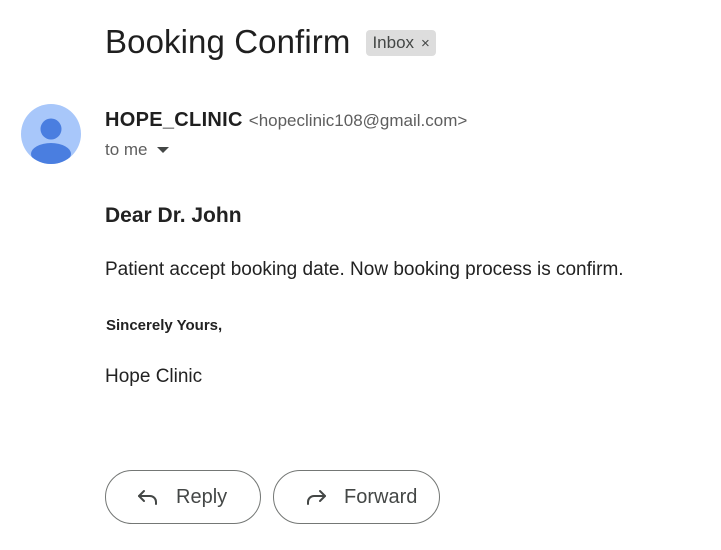 The image size is (721, 550). What do you see at coordinates (425, 43) in the screenshot?
I see `remove-label-icon: ×` at bounding box center [425, 43].